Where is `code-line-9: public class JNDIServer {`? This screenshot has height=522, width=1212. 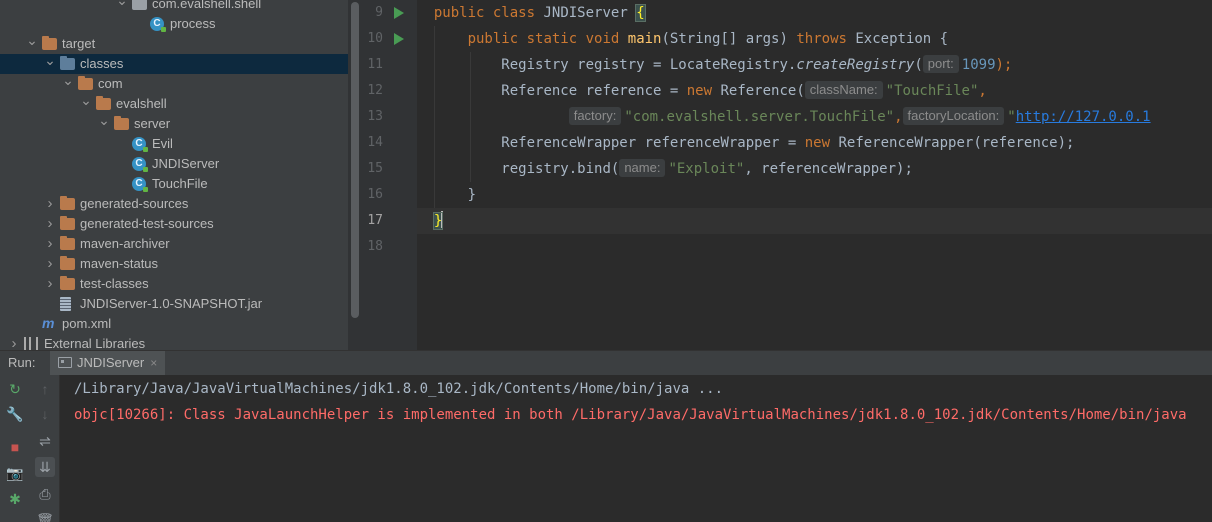
code-line-9: public class JNDIServer { is located at coordinates (814, 13).